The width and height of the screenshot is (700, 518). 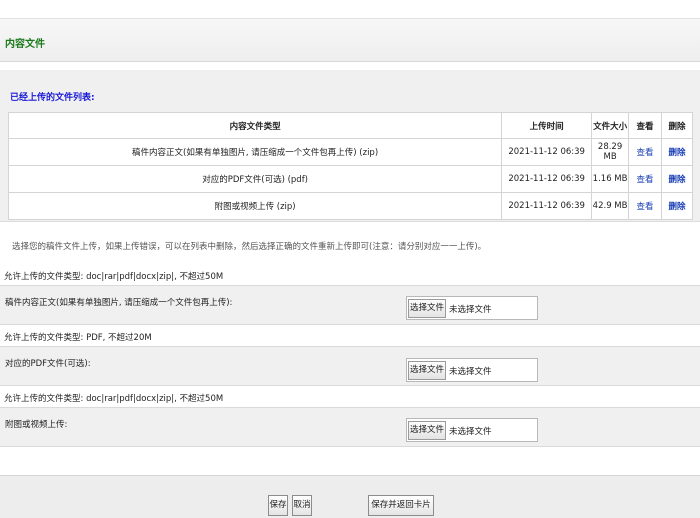 I want to click on column-header-size: 文件大小, so click(x=610, y=125).